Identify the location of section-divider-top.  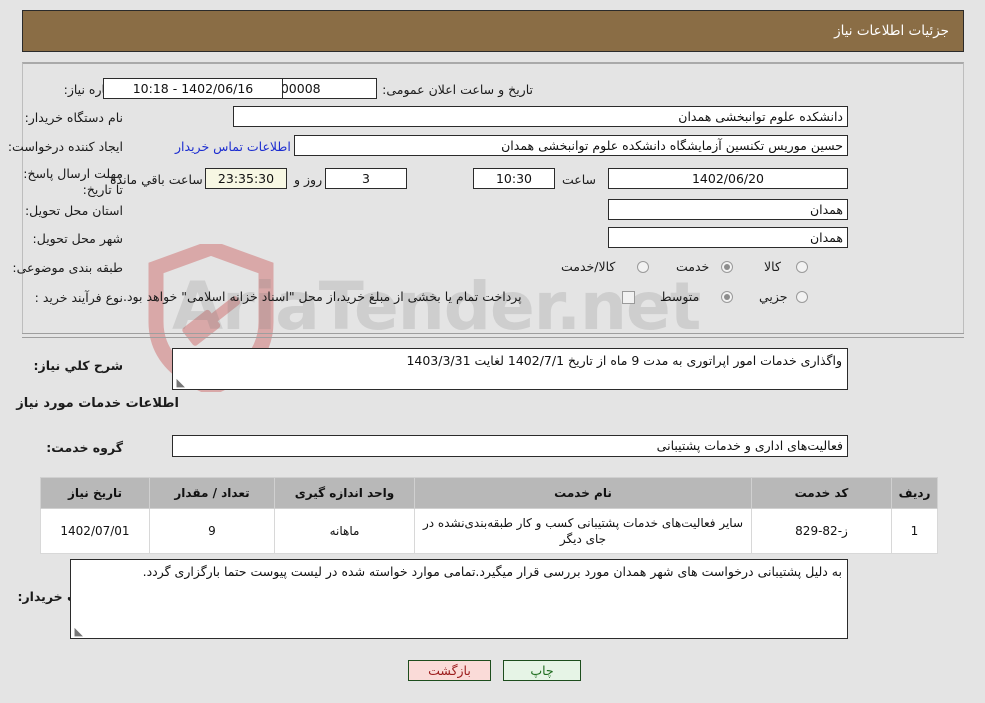
(493, 333).